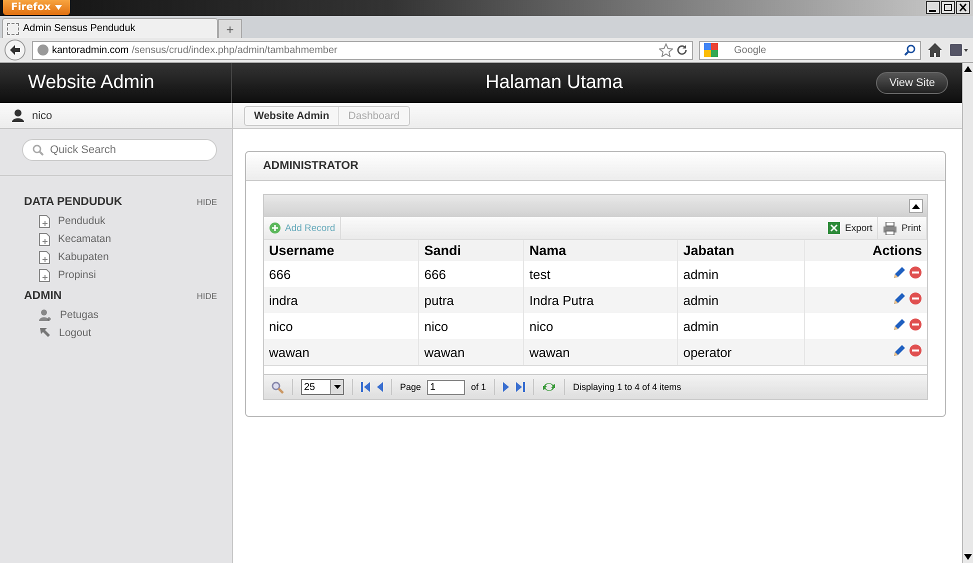 This screenshot has width=973, height=563. I want to click on page-label: Page, so click(411, 387).